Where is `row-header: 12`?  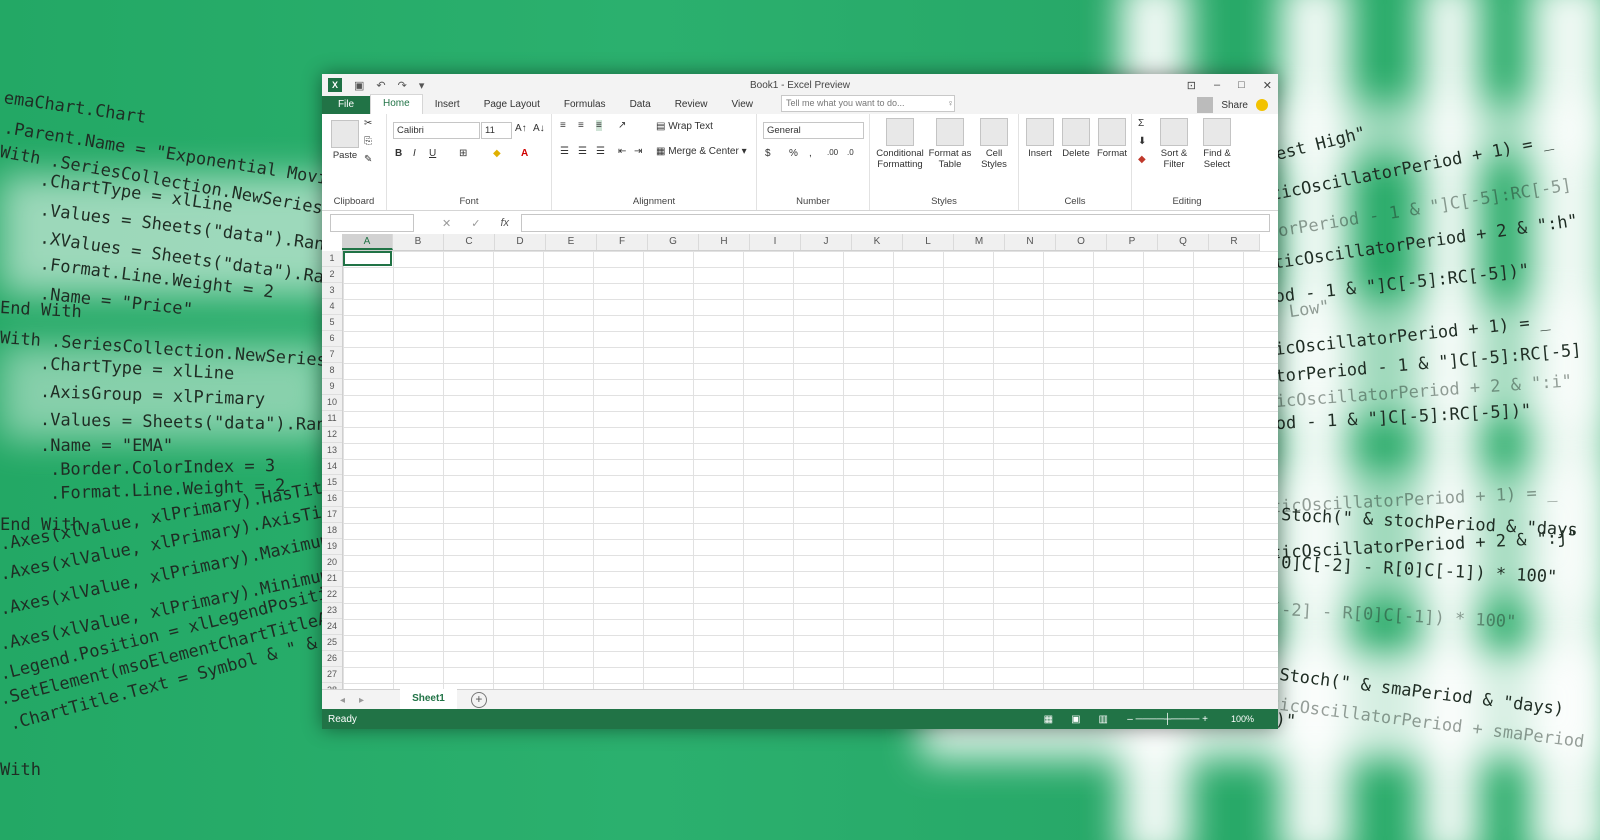
row-header: 12 is located at coordinates (332, 435).